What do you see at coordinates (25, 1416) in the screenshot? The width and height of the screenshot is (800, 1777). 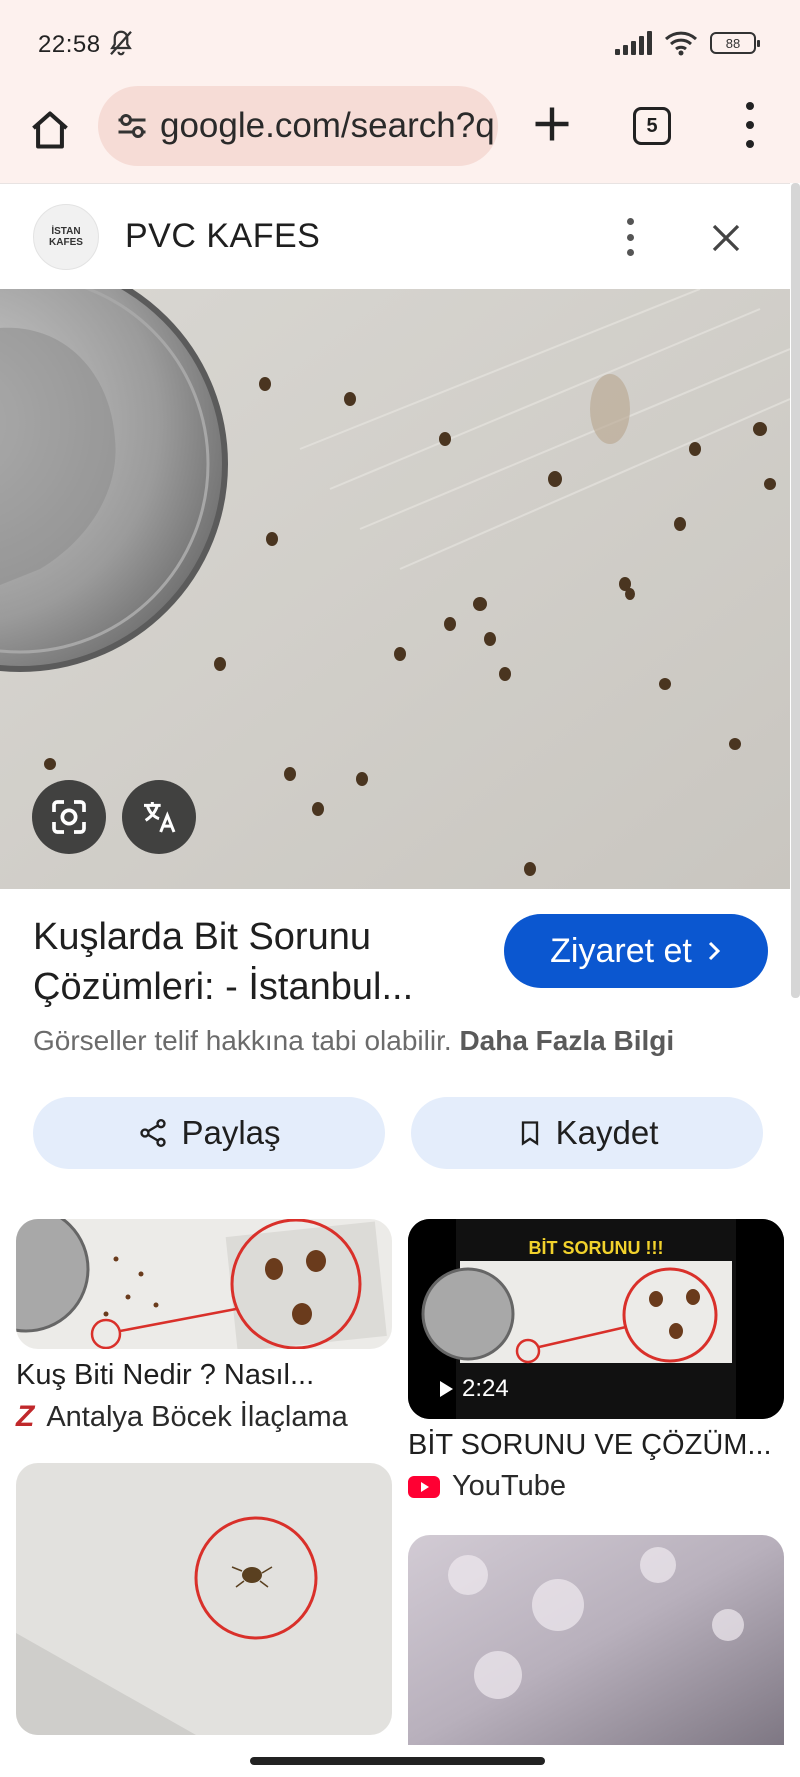 I see `source-logo-icon: Z` at bounding box center [25, 1416].